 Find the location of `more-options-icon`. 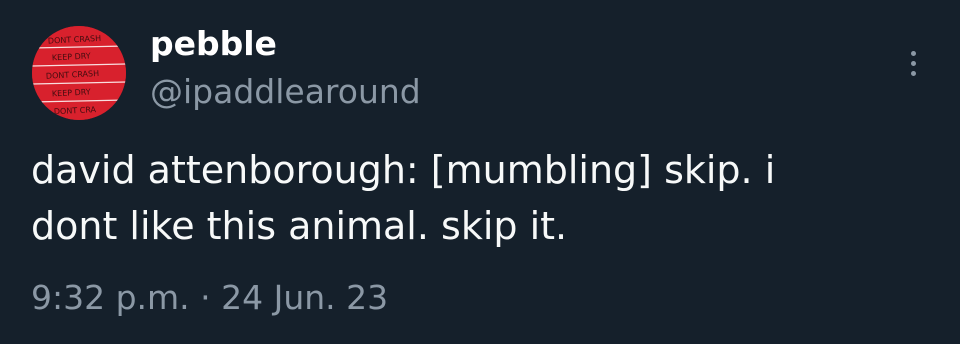

more-options-icon is located at coordinates (913, 63).